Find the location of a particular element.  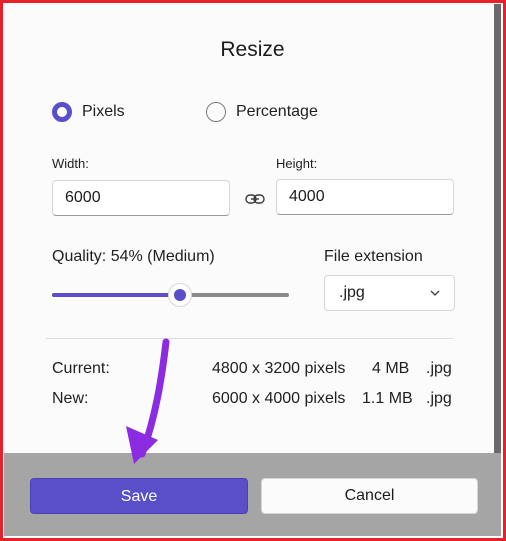

current-ext: .jpg is located at coordinates (439, 368).